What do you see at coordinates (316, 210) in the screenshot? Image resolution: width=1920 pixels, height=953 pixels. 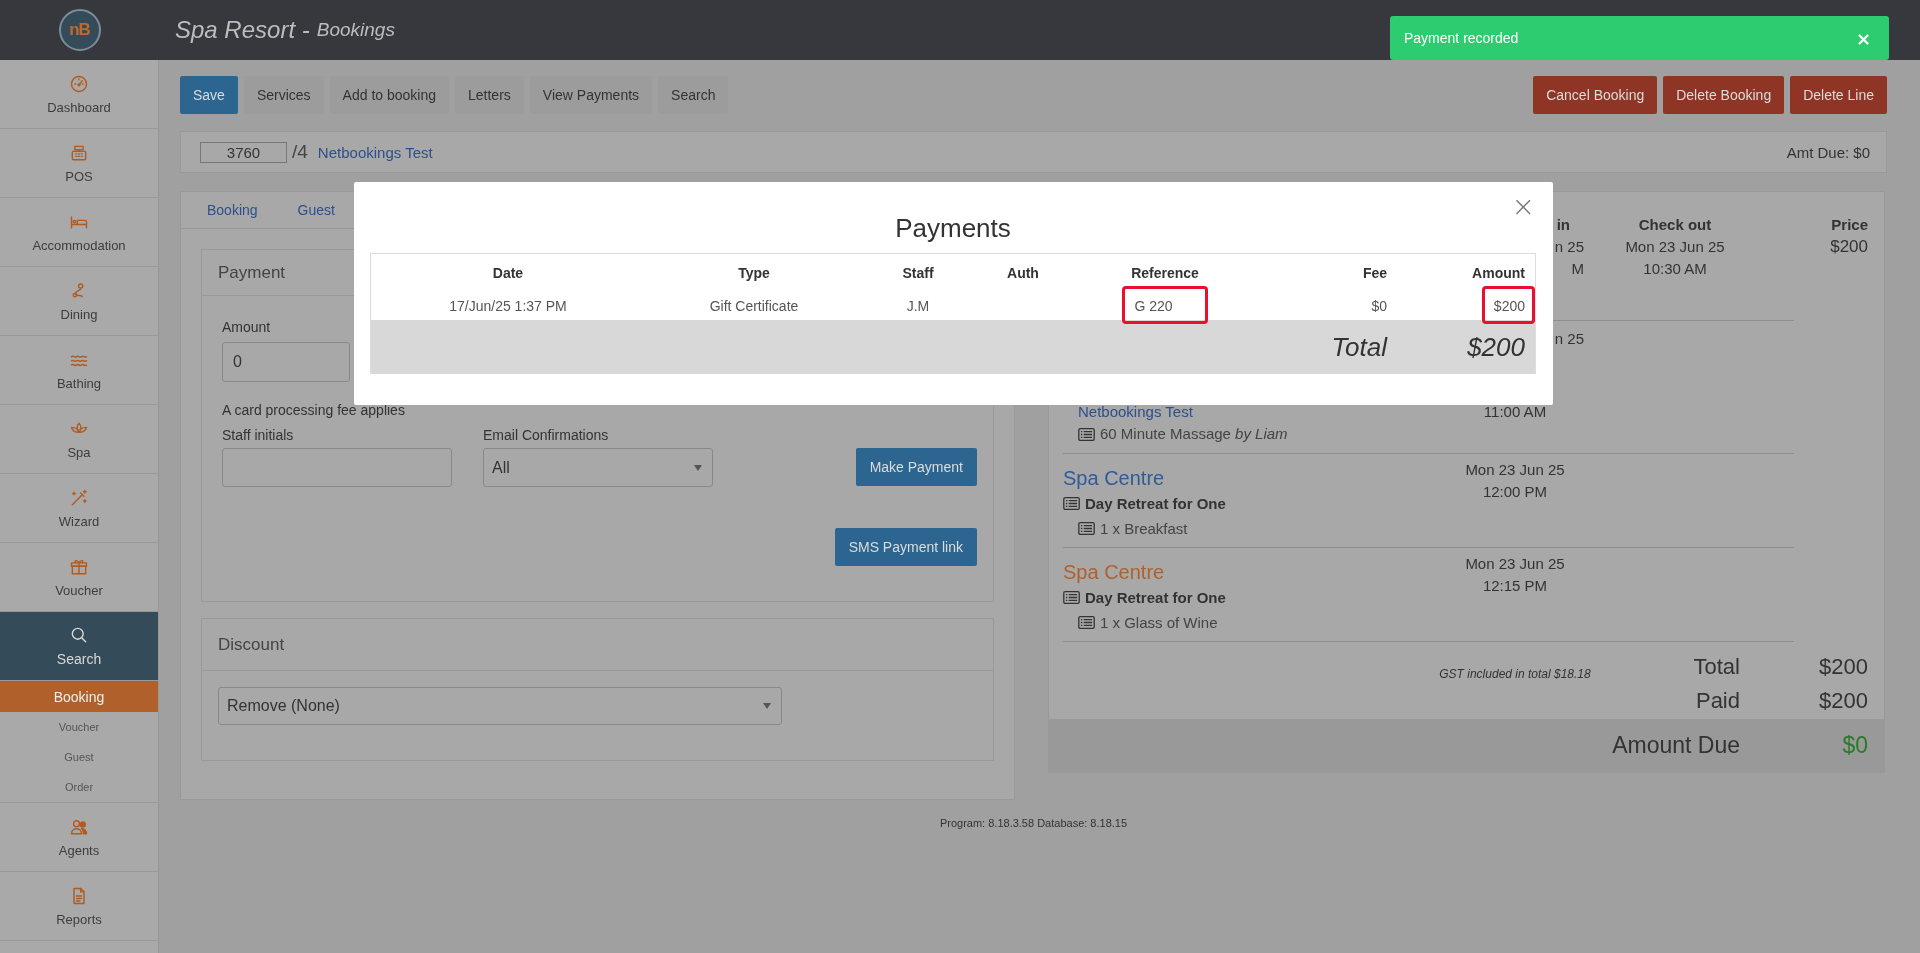 I see `tab: Guest` at bounding box center [316, 210].